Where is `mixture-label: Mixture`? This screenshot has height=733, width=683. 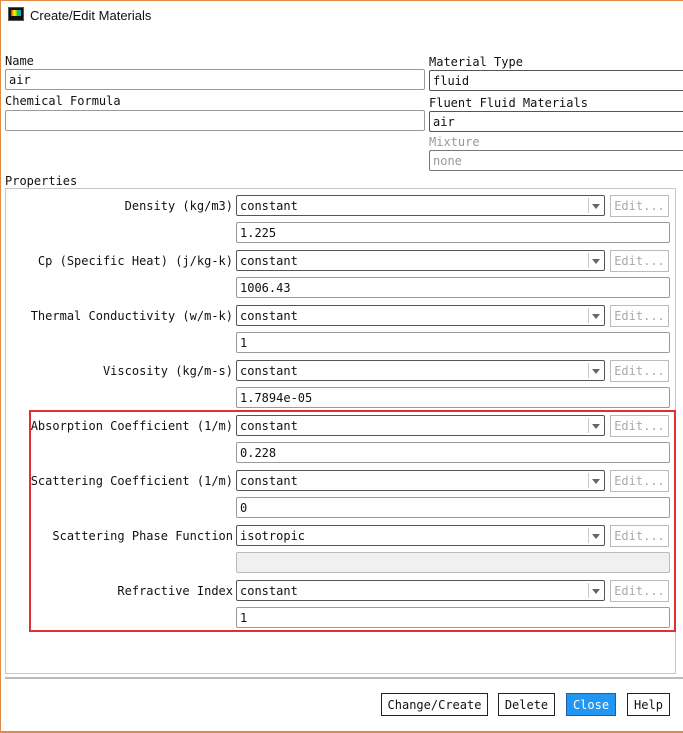
mixture-label: Mixture is located at coordinates (454, 142).